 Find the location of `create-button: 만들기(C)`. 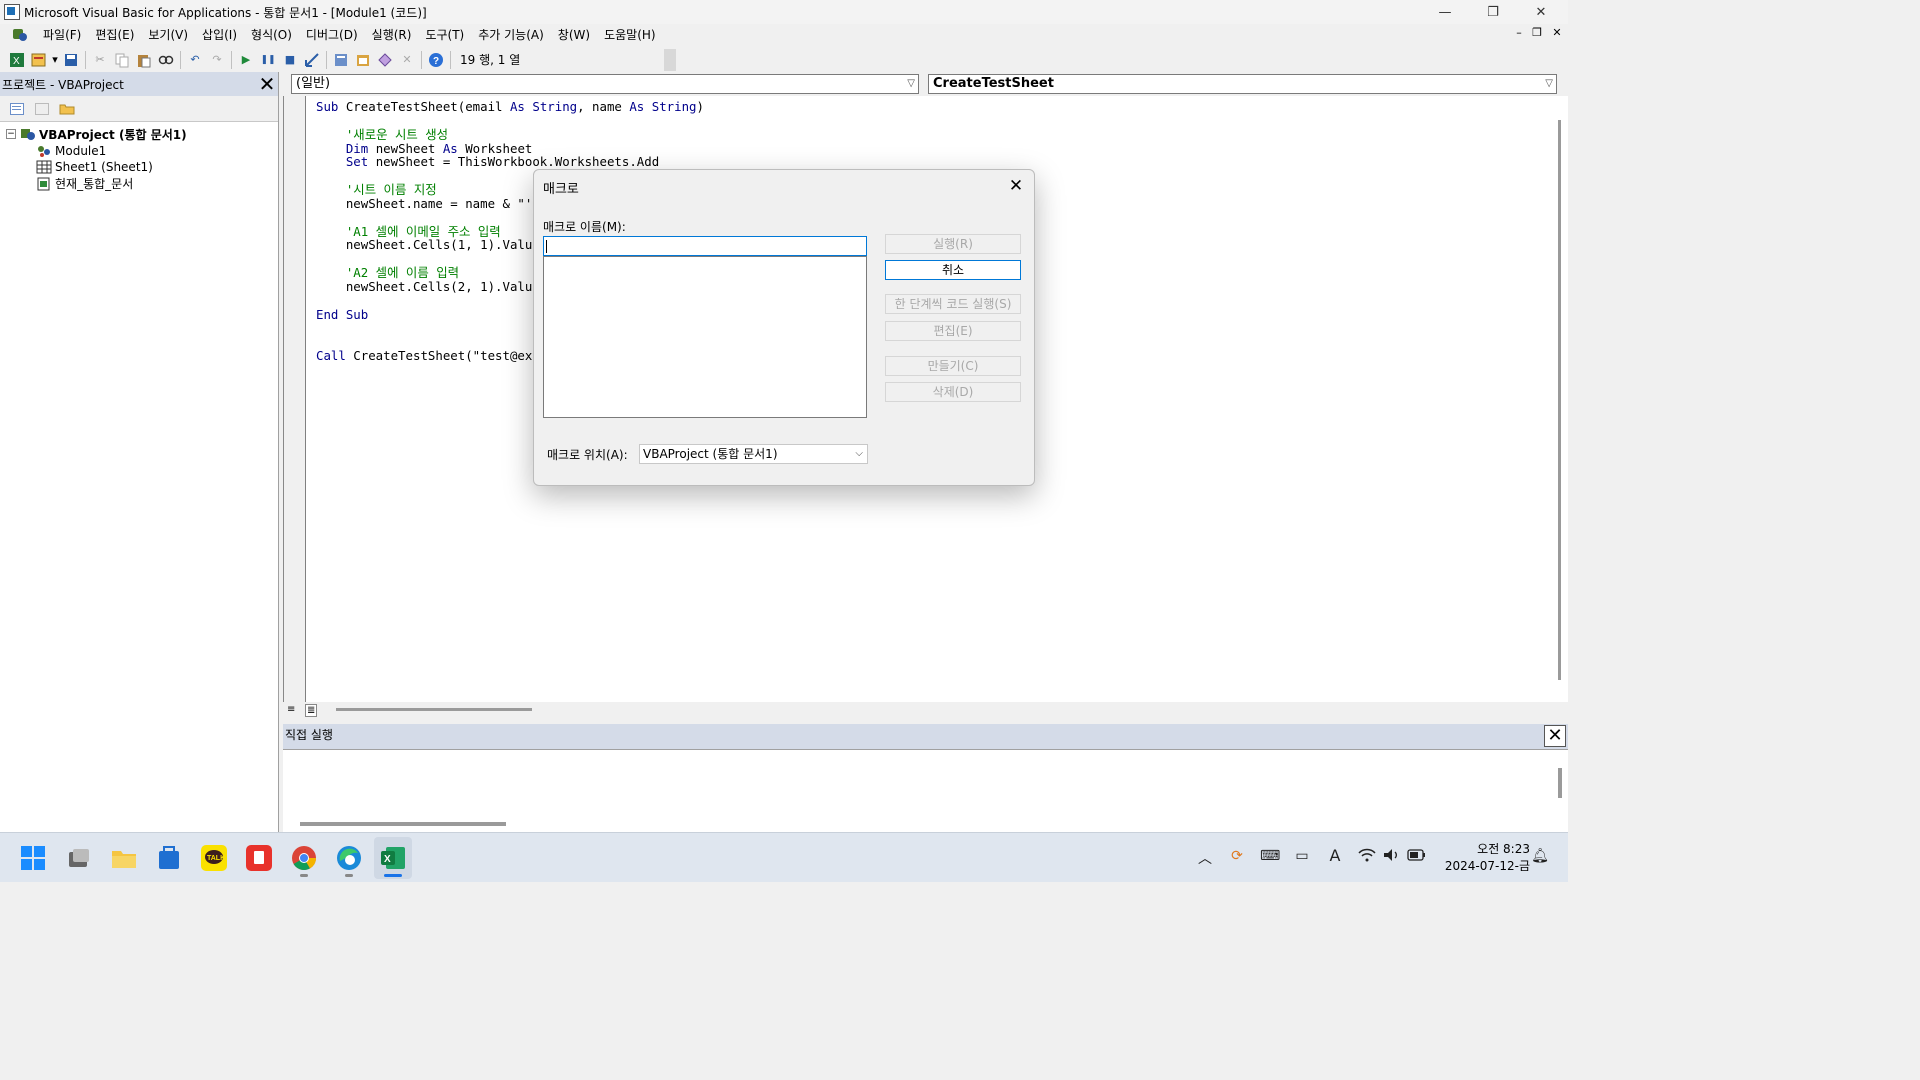

create-button: 만들기(C) is located at coordinates (953, 366).